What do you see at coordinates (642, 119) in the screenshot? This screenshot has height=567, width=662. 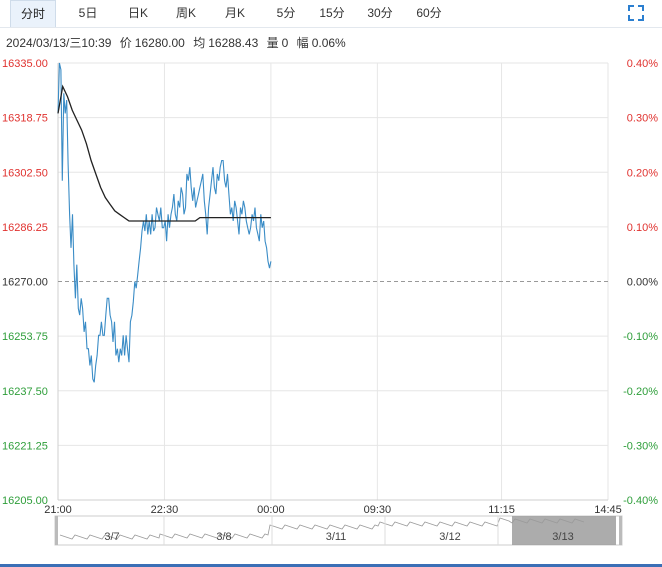 I see `pct-tick-label: 0.30%` at bounding box center [642, 119].